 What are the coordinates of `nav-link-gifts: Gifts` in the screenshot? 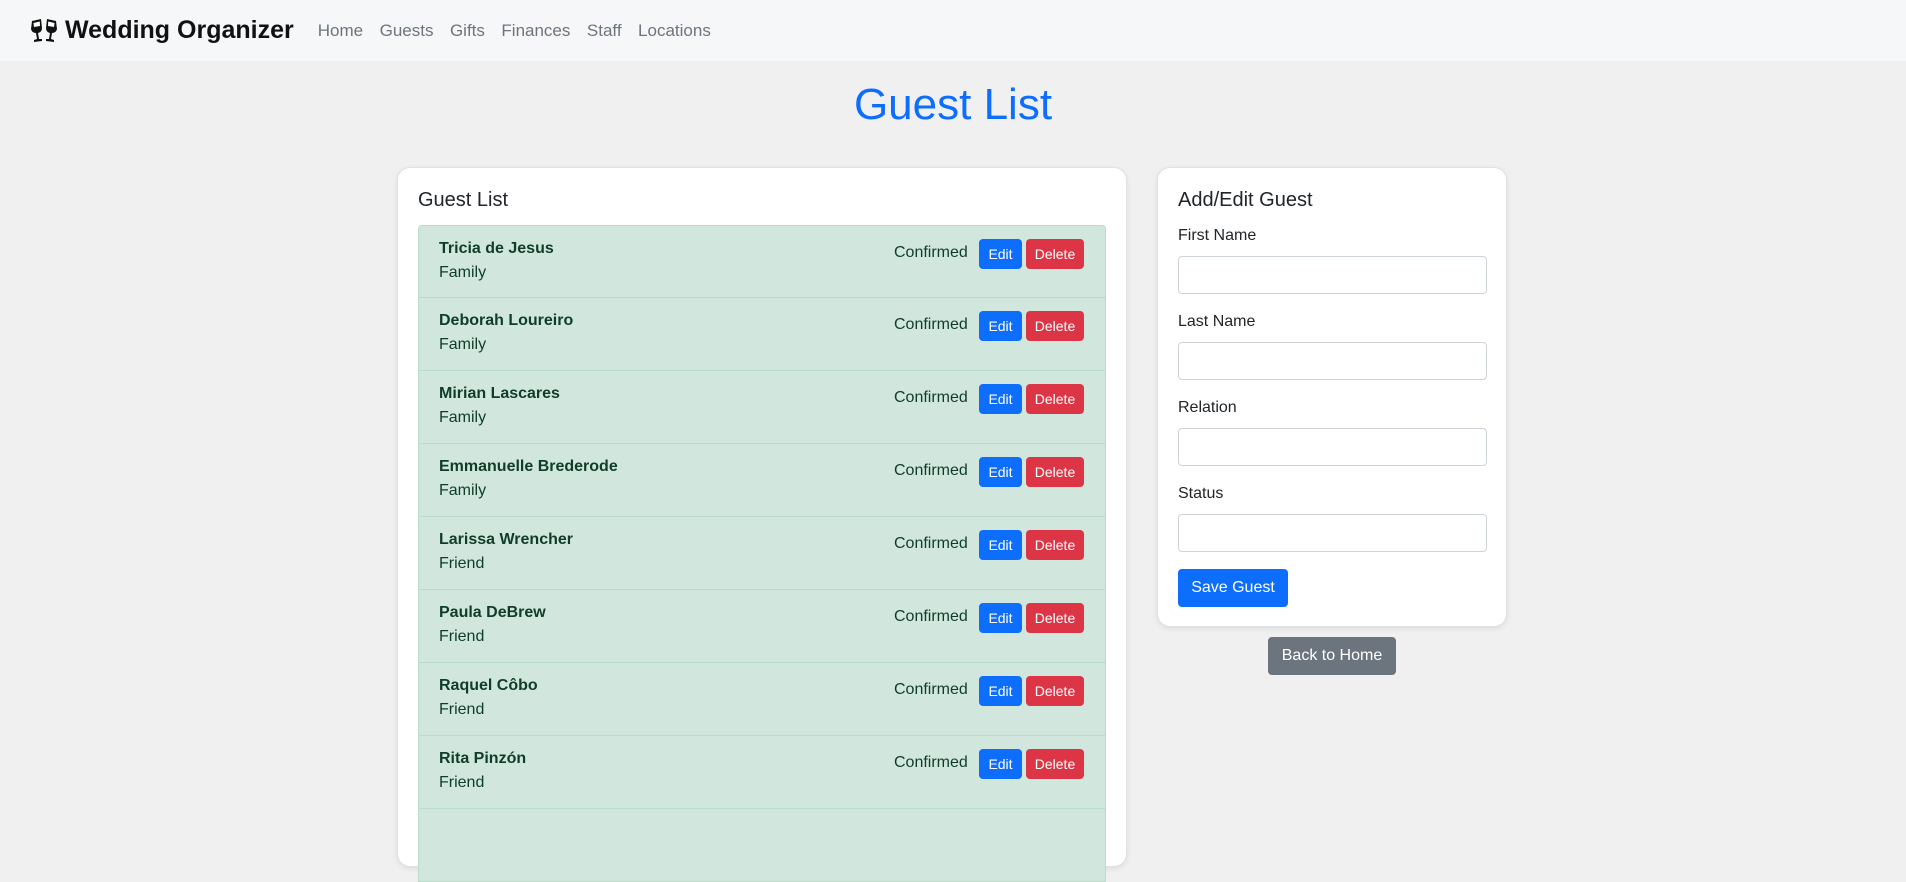 It's located at (467, 31).